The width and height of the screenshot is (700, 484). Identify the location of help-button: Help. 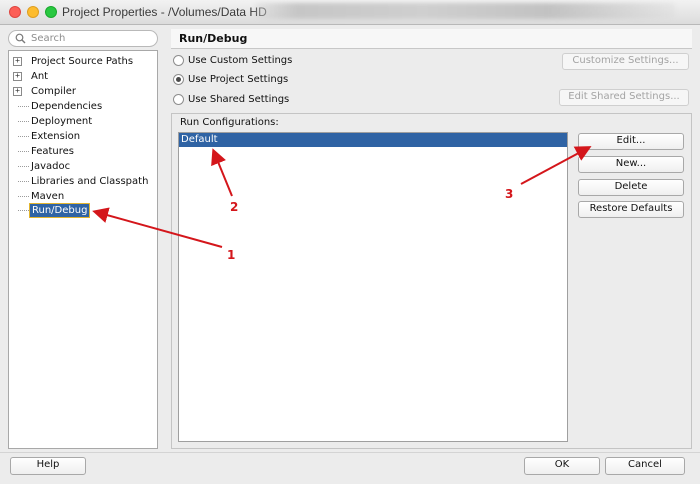
(48, 466).